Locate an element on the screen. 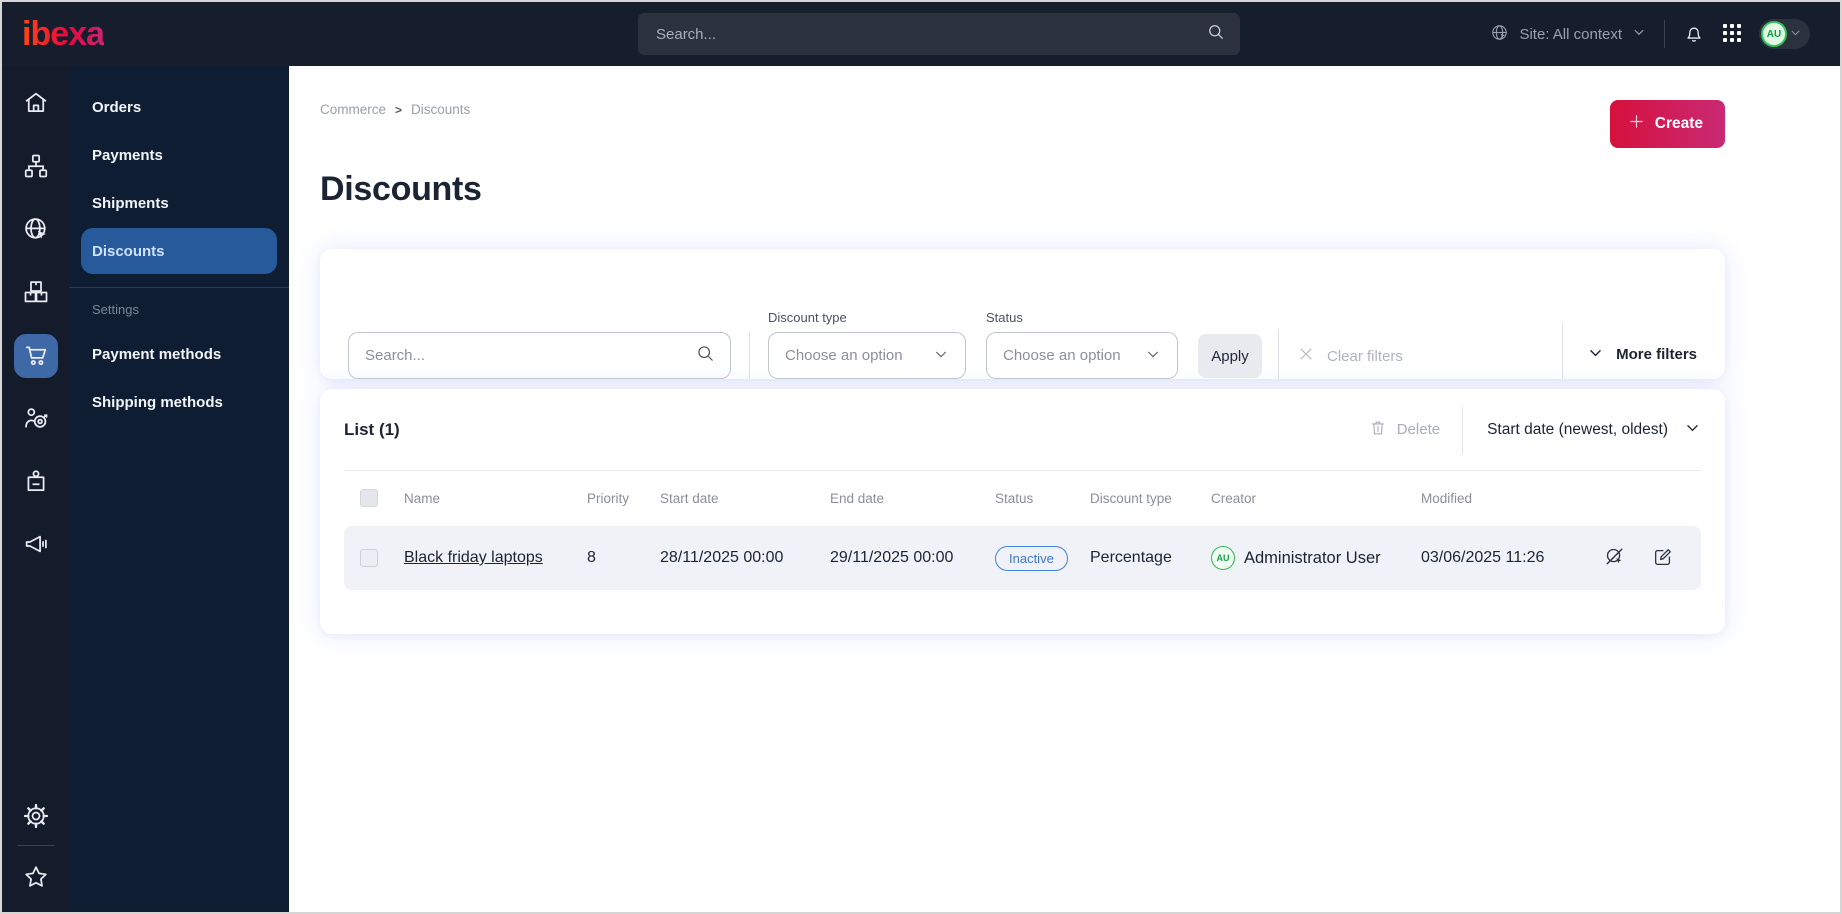 The width and height of the screenshot is (1842, 914). rail-item-settings is located at coordinates (36, 817).